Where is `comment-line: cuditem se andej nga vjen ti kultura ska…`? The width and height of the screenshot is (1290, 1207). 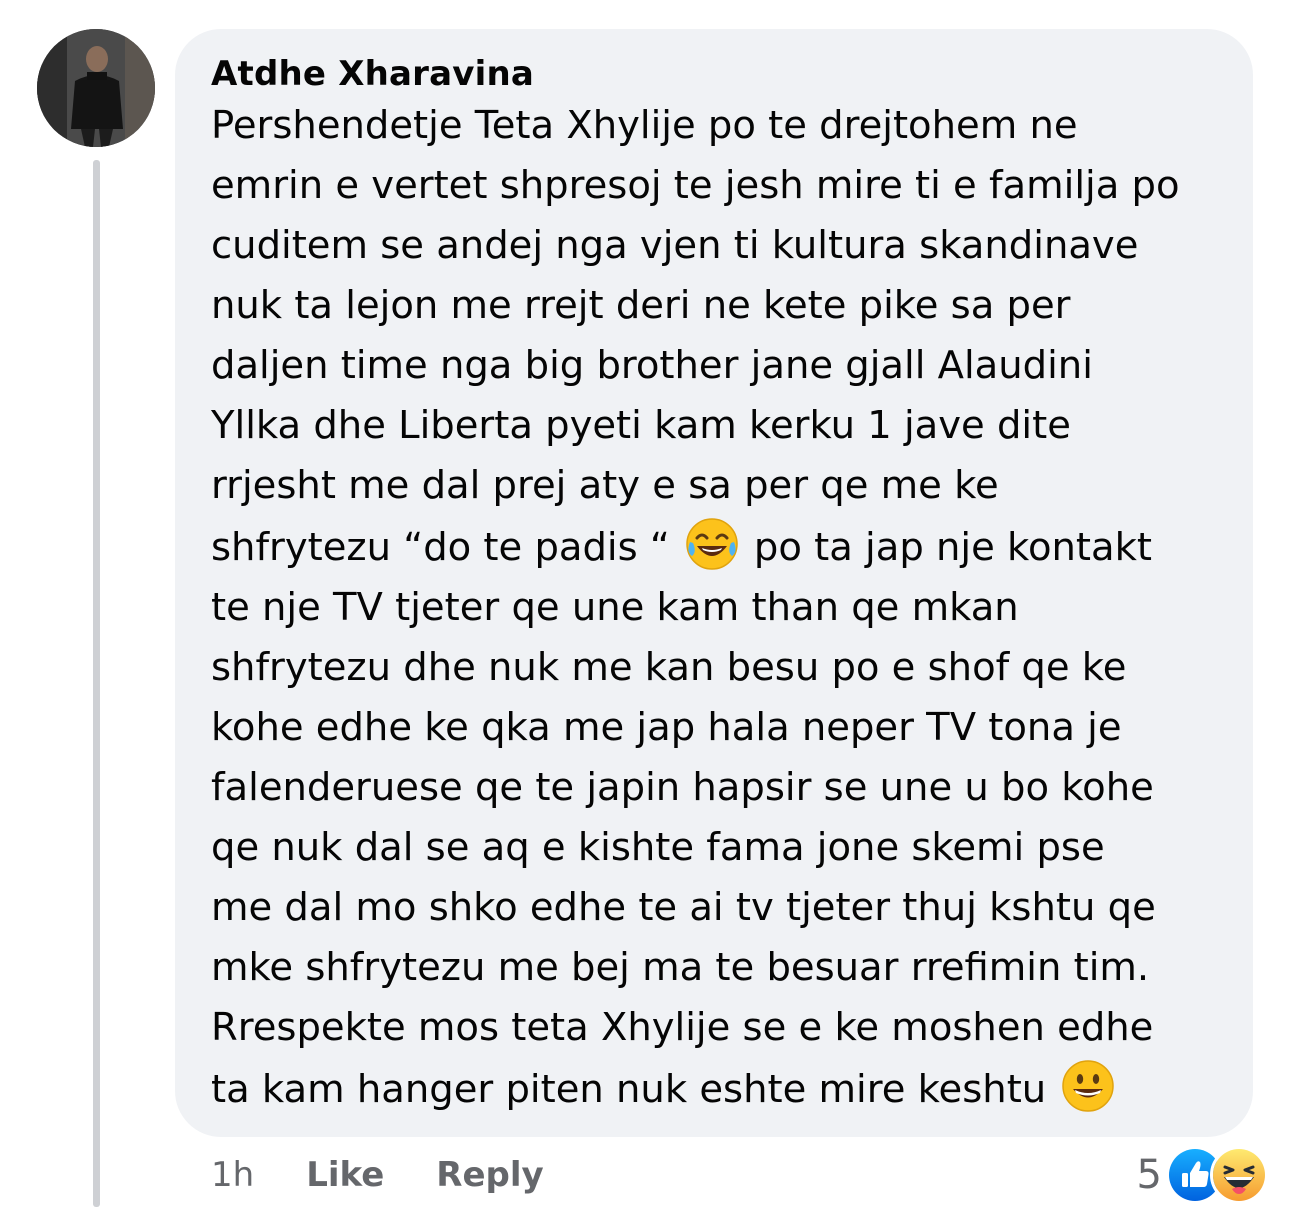
comment-line: cuditem se andej nga vjen ti kultura ska… is located at coordinates (675, 245).